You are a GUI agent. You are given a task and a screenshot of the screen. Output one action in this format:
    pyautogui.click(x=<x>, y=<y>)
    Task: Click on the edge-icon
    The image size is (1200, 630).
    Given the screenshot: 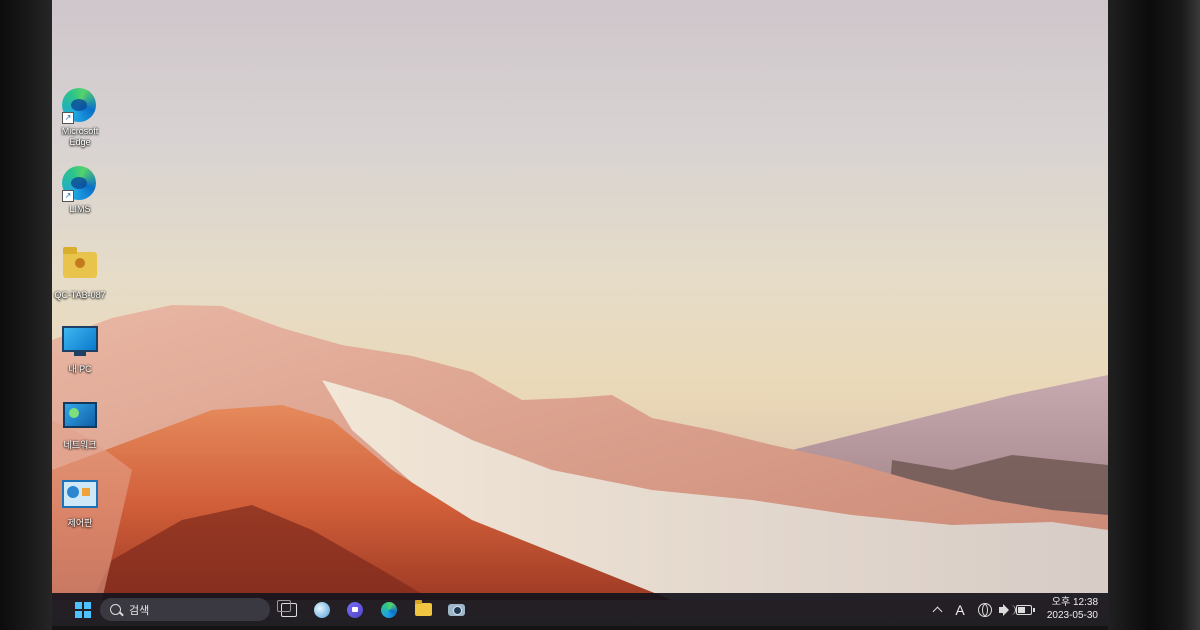 What is the action you would take?
    pyautogui.click(x=389, y=609)
    